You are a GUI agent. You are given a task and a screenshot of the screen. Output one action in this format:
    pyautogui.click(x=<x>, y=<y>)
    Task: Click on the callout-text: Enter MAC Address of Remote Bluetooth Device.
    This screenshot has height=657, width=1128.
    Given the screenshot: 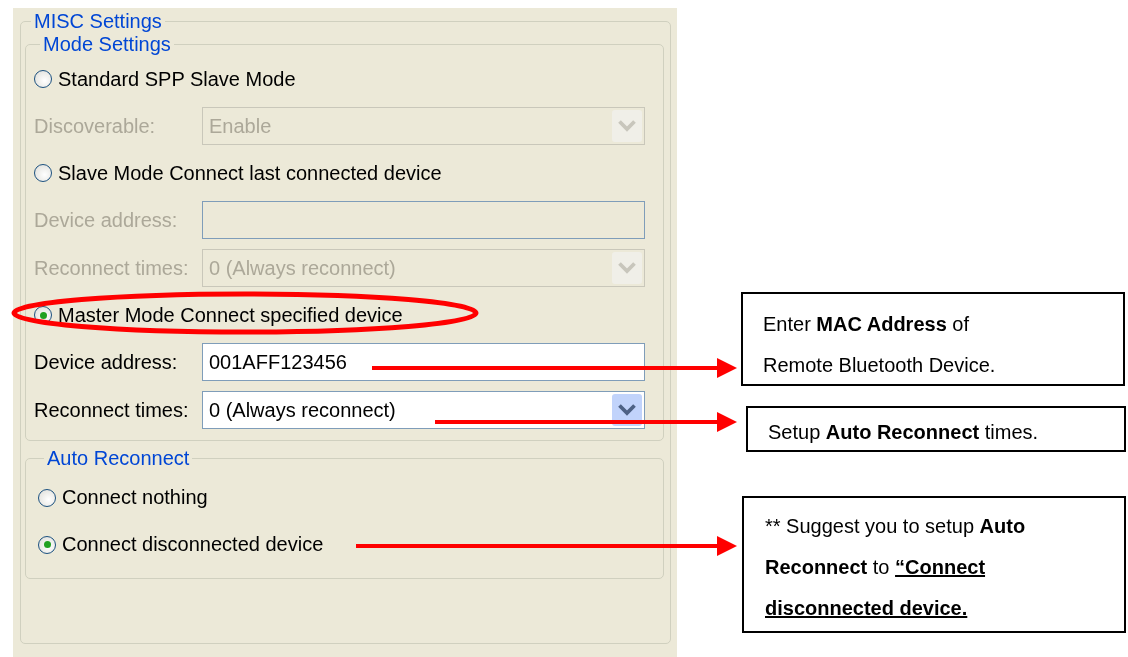 What is the action you would take?
    pyautogui.click(x=880, y=345)
    